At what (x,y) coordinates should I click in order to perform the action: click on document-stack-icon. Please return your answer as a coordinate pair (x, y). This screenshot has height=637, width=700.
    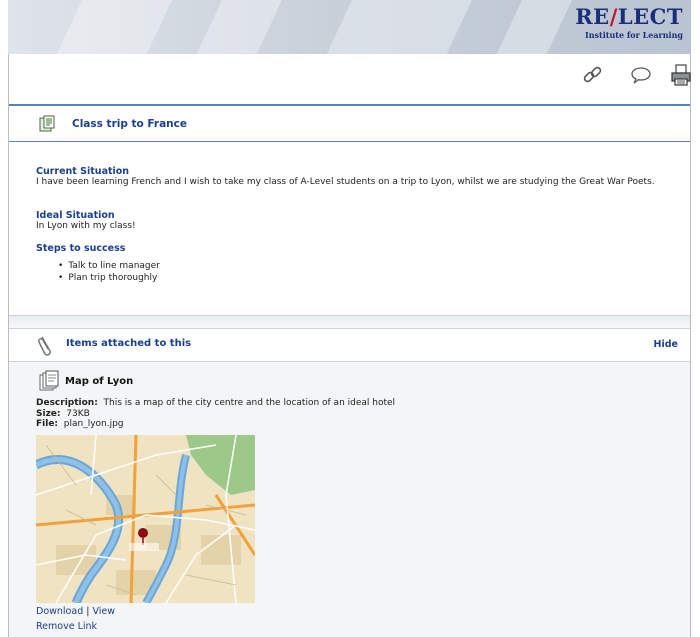
    Looking at the image, I should click on (49, 382).